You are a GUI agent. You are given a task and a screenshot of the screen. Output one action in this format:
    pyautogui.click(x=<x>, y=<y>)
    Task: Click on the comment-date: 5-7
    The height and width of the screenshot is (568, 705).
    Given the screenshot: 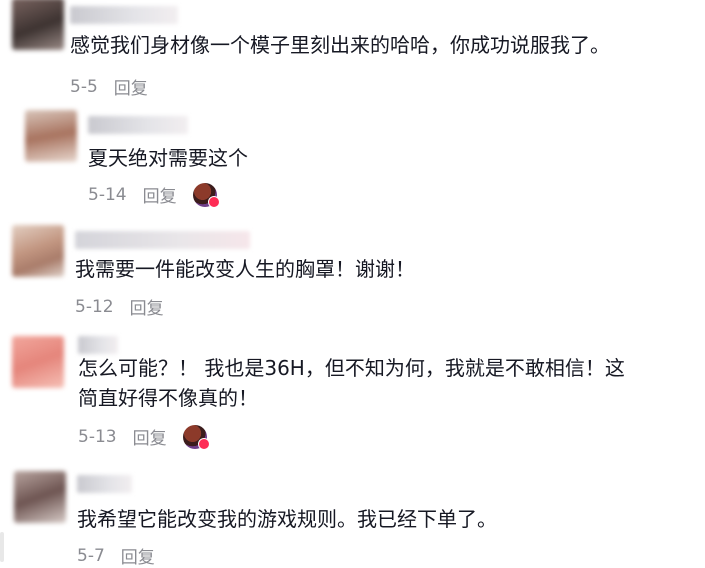 What is the action you would take?
    pyautogui.click(x=91, y=555)
    